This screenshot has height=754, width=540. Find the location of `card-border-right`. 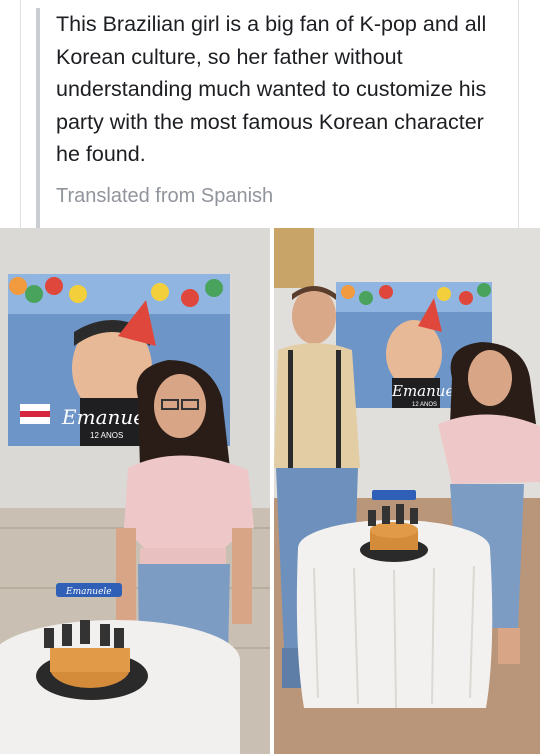

card-border-right is located at coordinates (518, 114).